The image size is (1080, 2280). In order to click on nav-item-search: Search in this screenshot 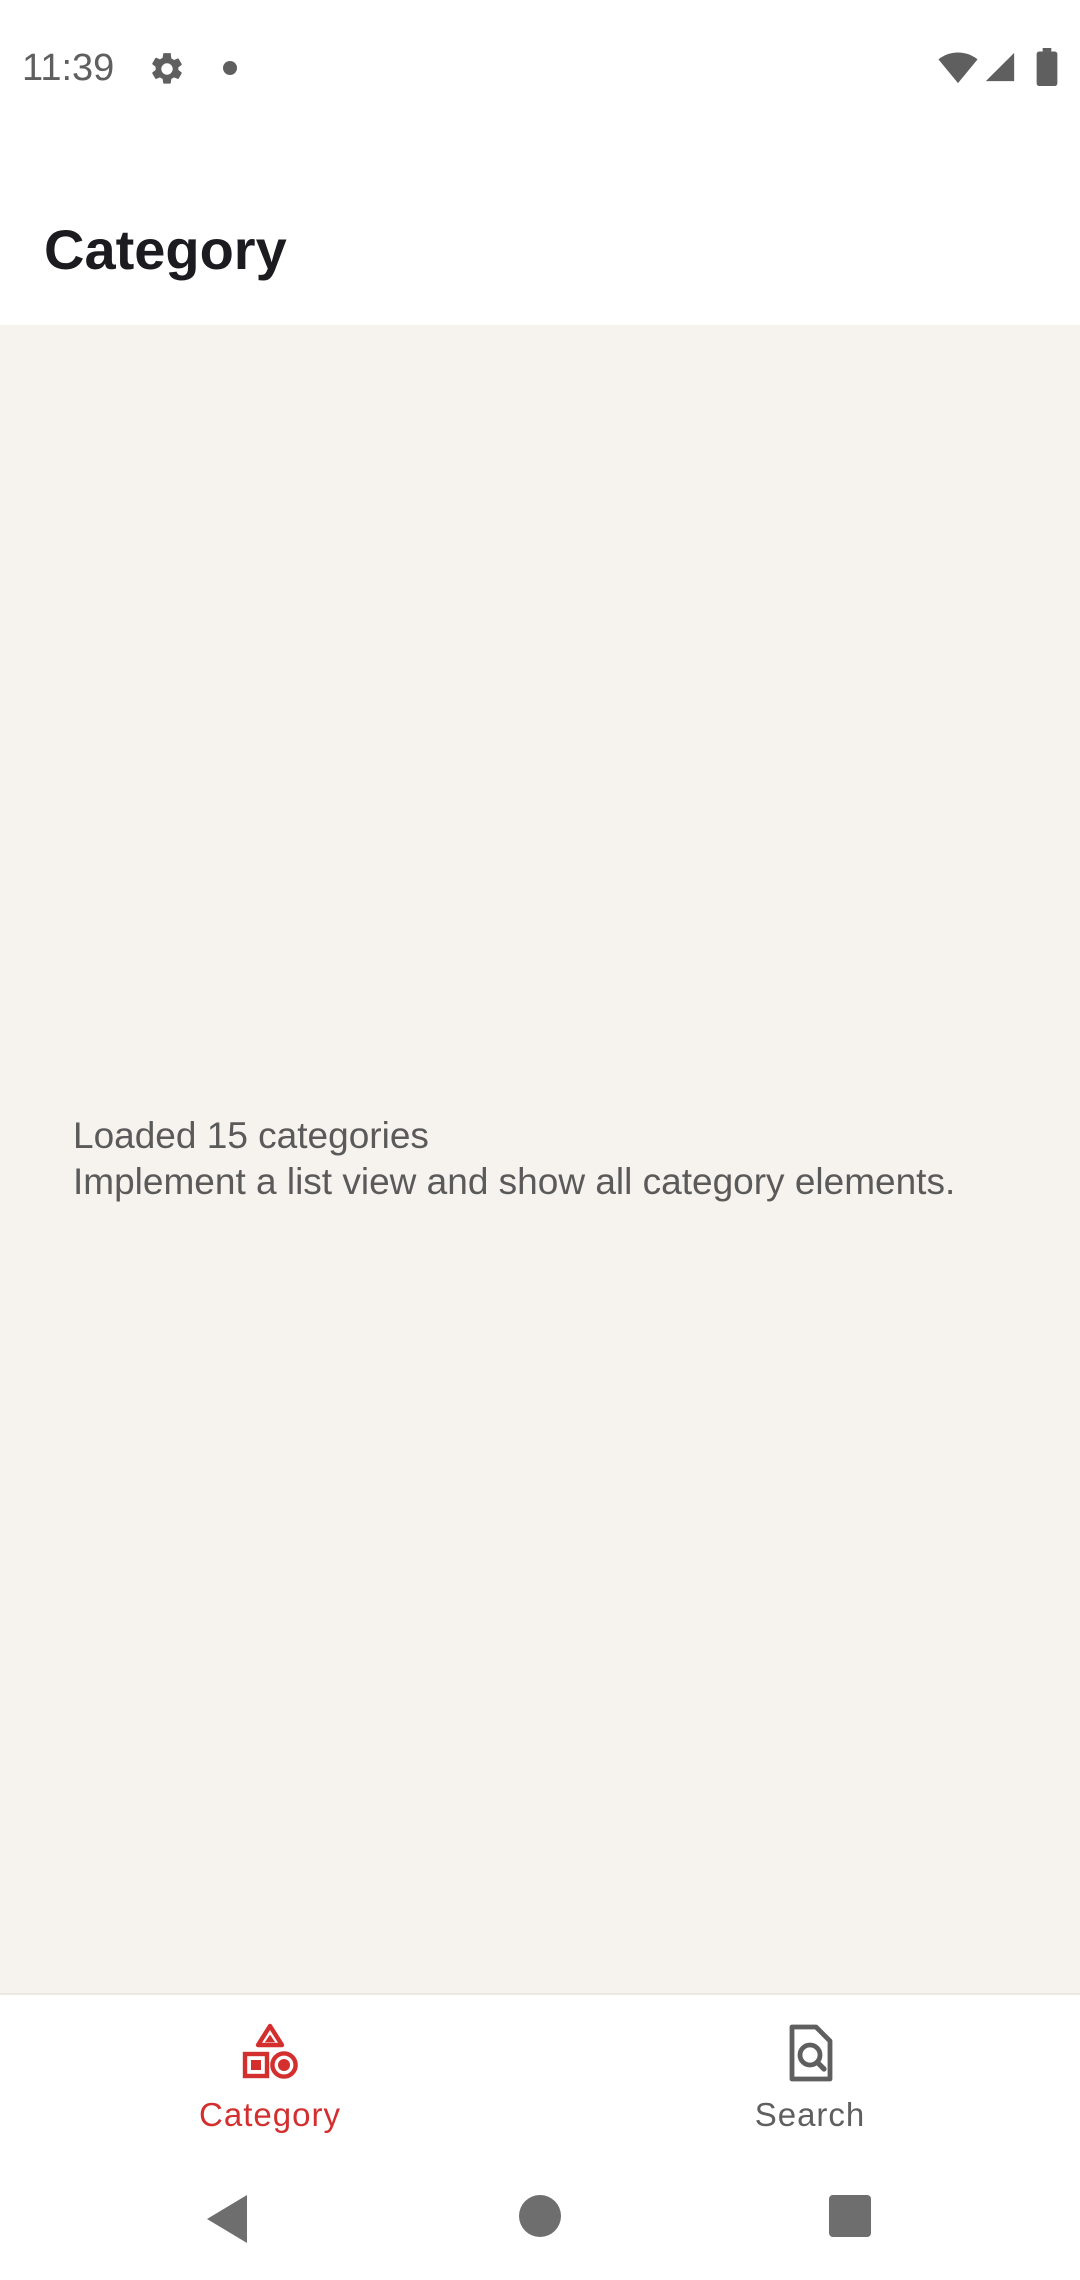, I will do `click(810, 2075)`.